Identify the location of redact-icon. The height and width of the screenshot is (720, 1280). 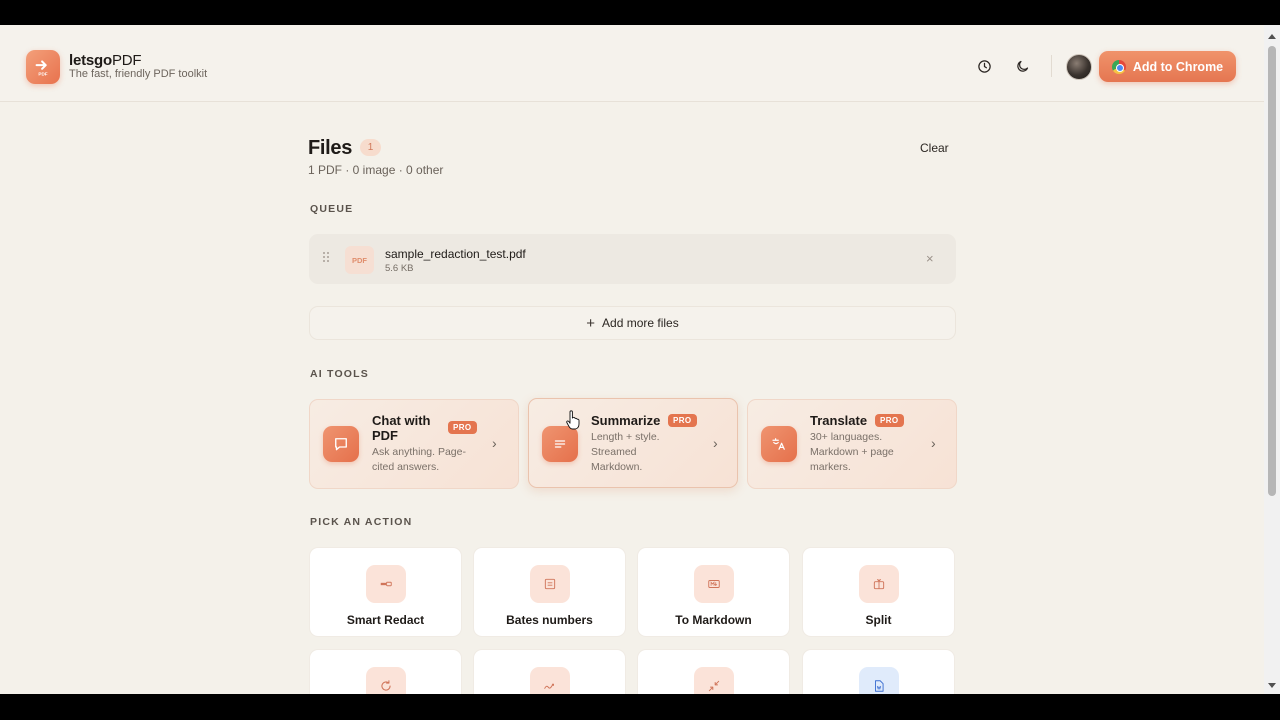
(386, 584).